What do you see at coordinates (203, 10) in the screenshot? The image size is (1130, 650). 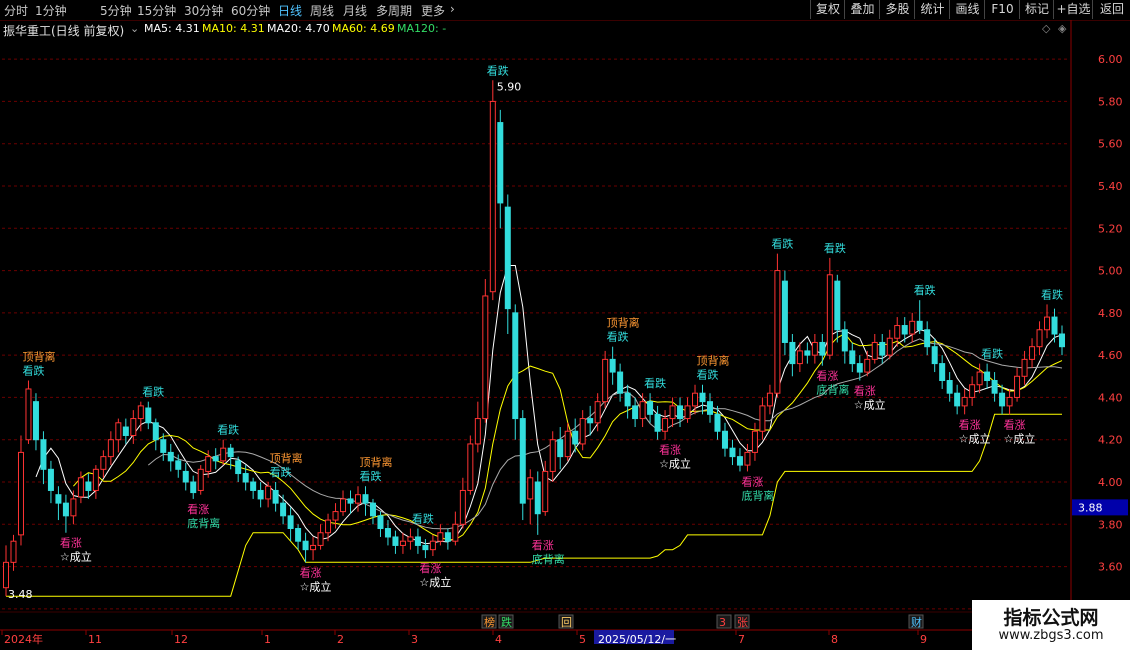 I see `tab-30min: 30分钟` at bounding box center [203, 10].